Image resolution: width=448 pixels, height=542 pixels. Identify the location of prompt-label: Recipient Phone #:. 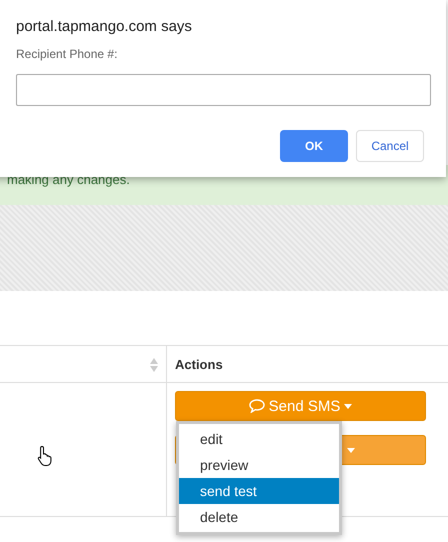
(67, 54).